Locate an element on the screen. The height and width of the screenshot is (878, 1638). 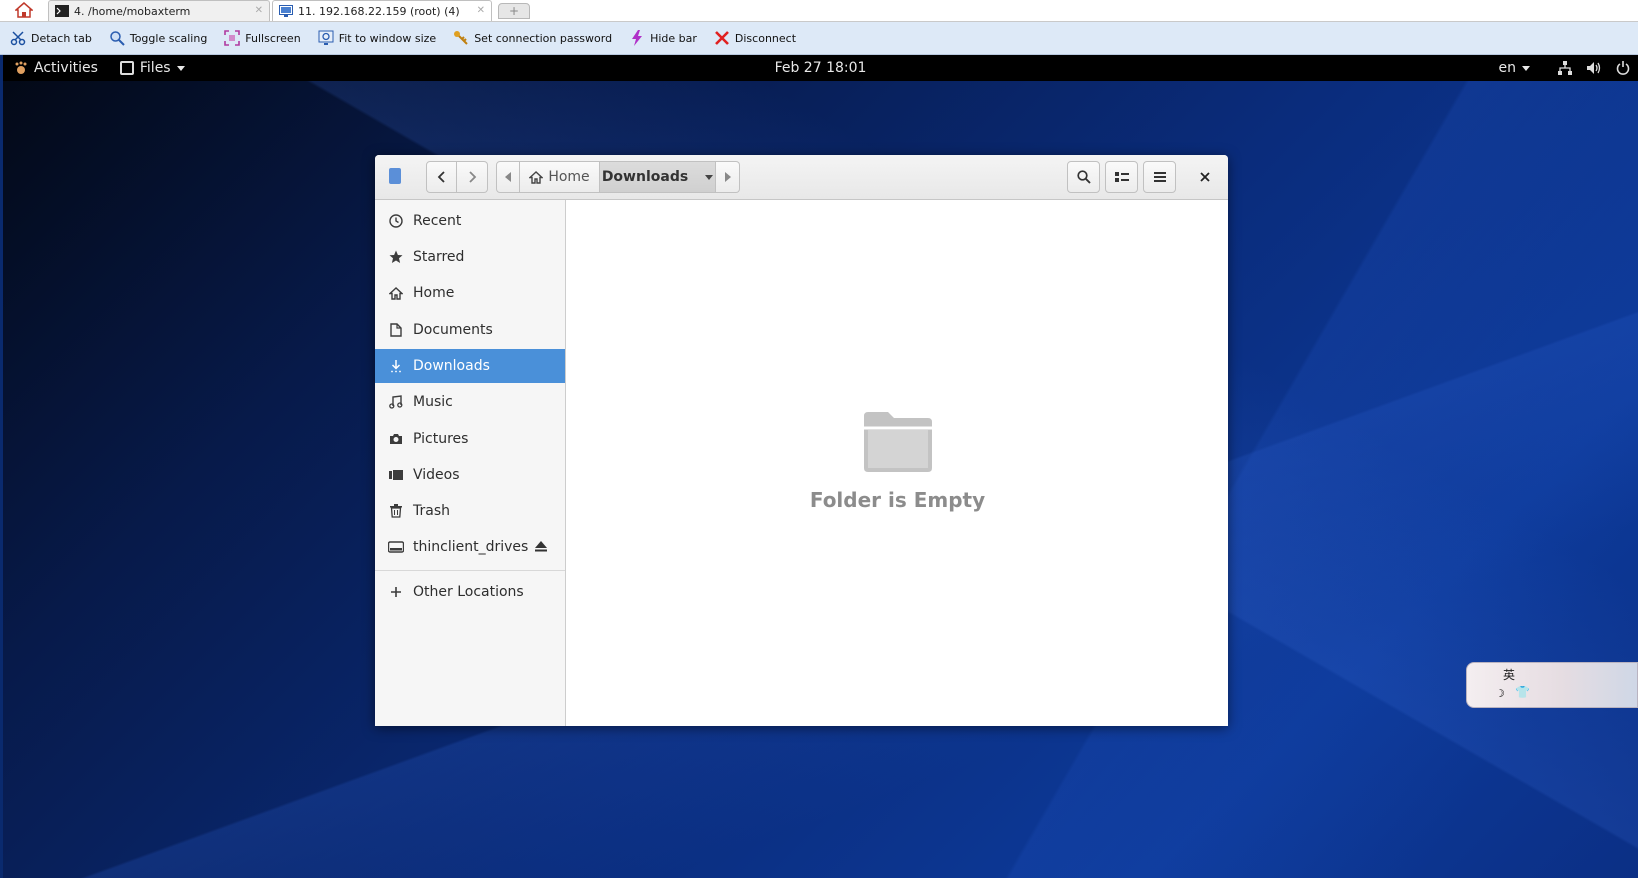
gnome-foot-icon is located at coordinates (21, 67).